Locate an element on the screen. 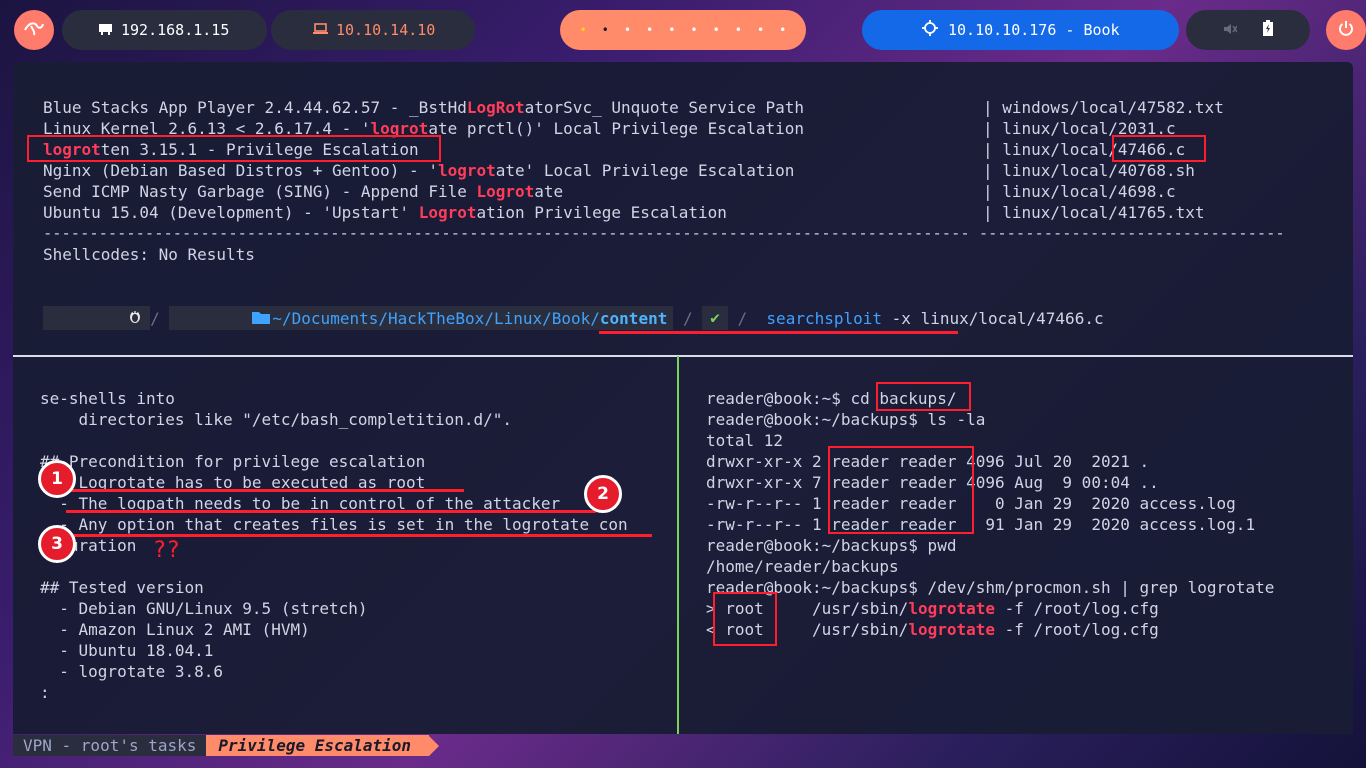 The height and width of the screenshot is (768, 1366). text-line: - Debian GNU/Linux 9.5 (stretch) is located at coordinates (204, 608).